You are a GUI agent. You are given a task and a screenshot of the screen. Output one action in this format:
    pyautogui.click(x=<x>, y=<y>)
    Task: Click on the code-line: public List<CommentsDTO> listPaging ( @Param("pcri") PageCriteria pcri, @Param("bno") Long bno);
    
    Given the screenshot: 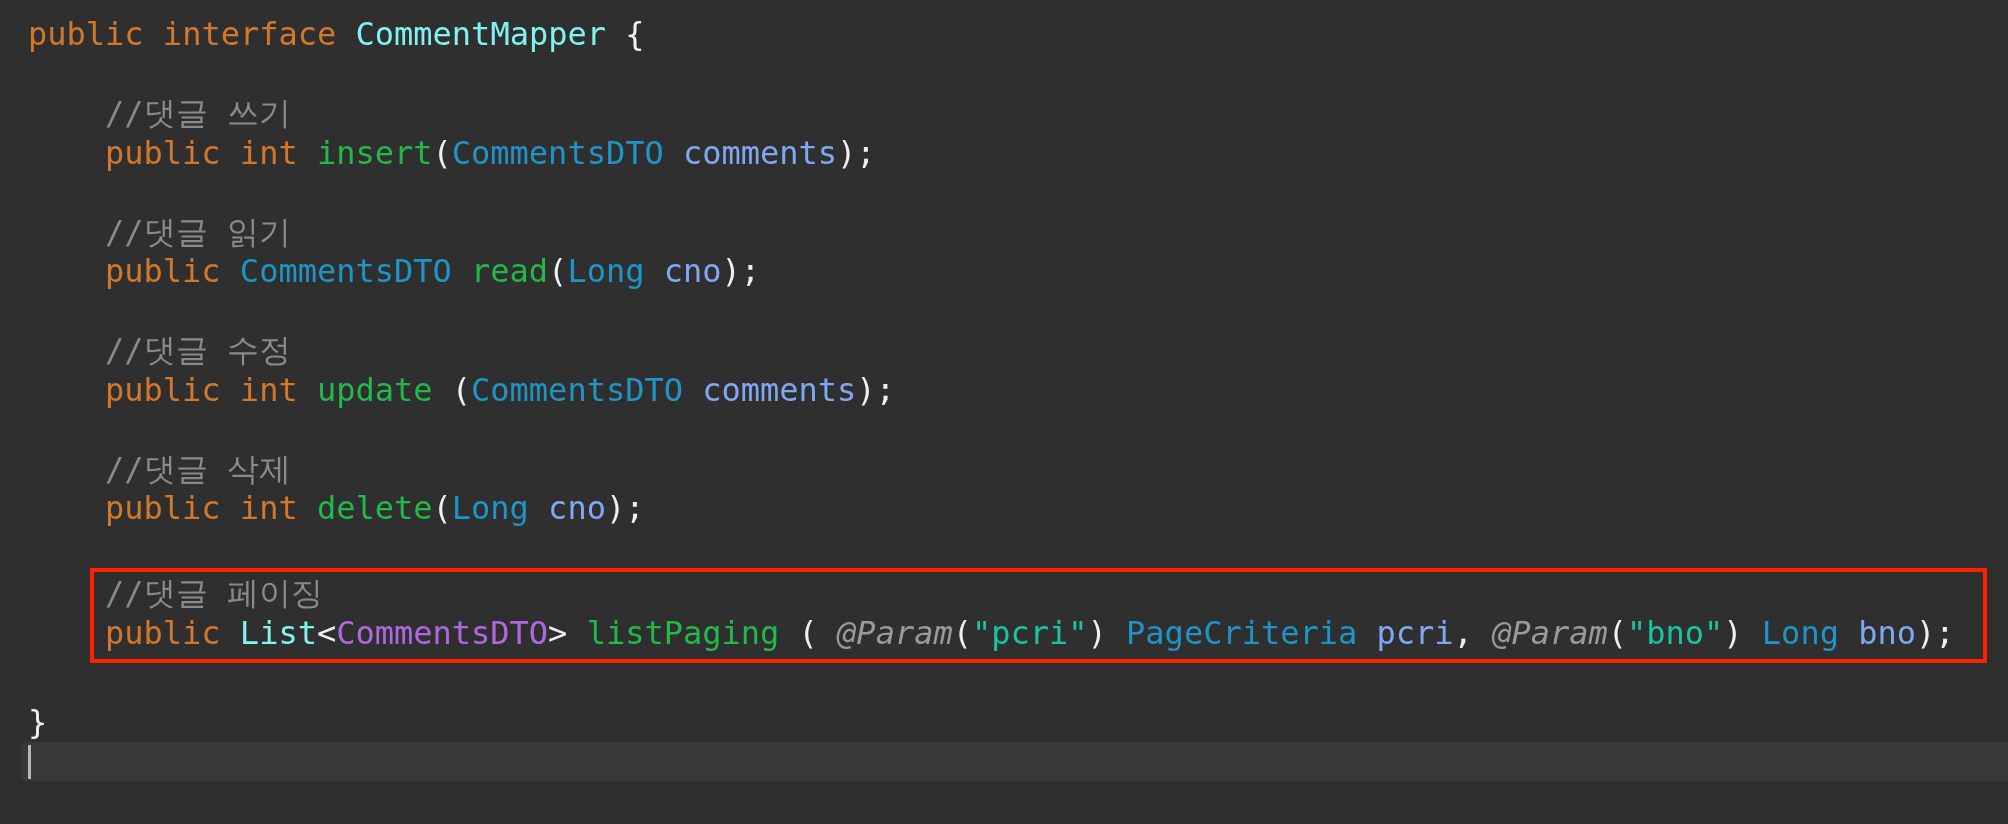 What is the action you would take?
    pyautogui.click(x=1030, y=633)
    